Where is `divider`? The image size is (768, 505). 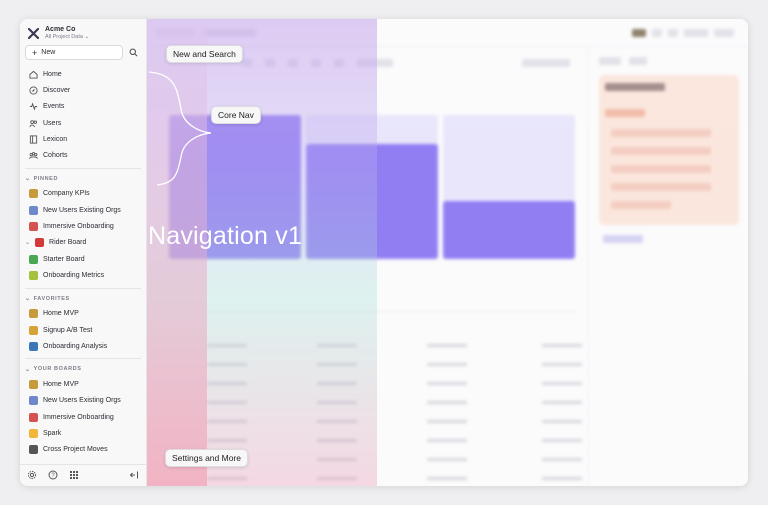
divider is located at coordinates (83, 359).